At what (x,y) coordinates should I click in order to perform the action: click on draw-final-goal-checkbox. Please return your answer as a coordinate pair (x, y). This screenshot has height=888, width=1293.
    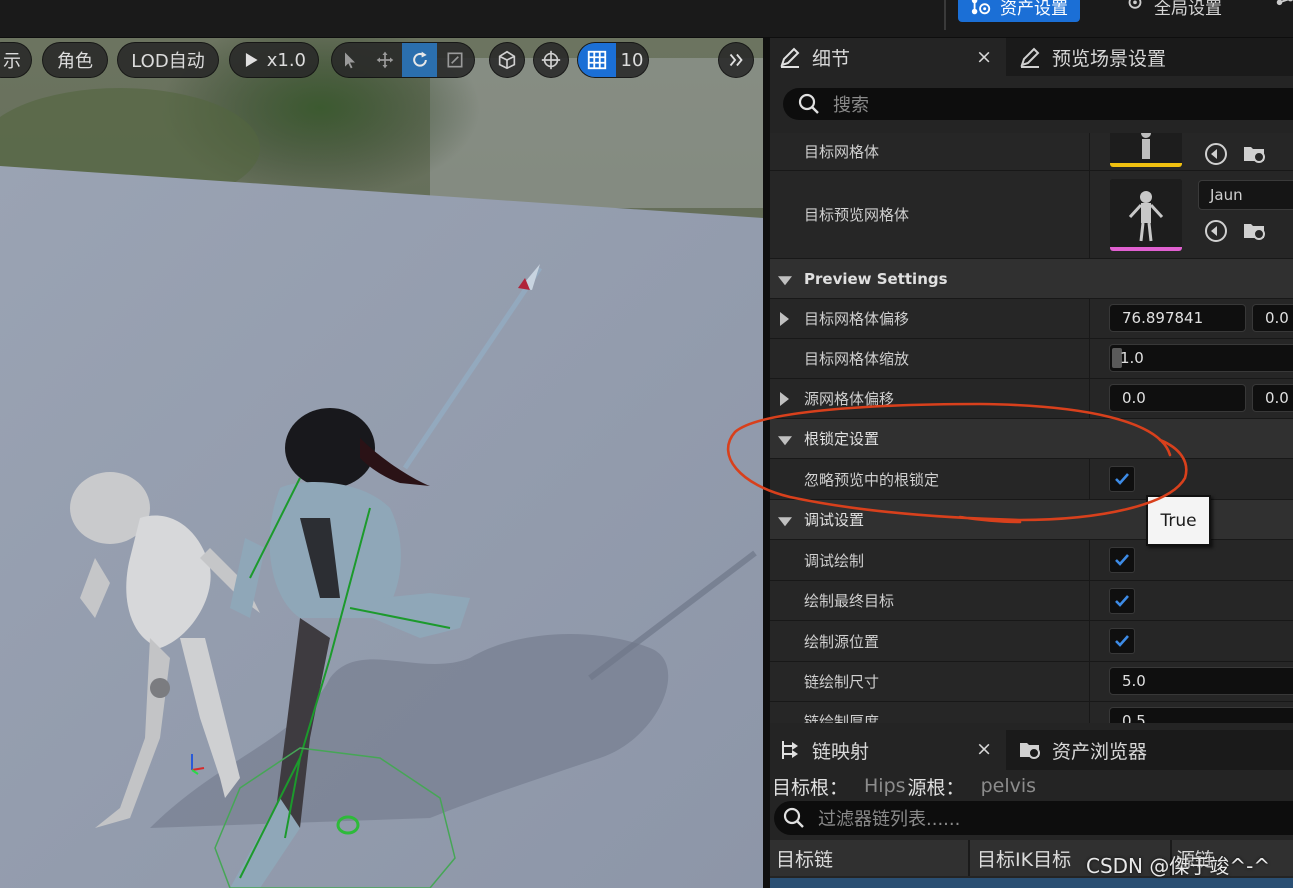
    Looking at the image, I should click on (1122, 600).